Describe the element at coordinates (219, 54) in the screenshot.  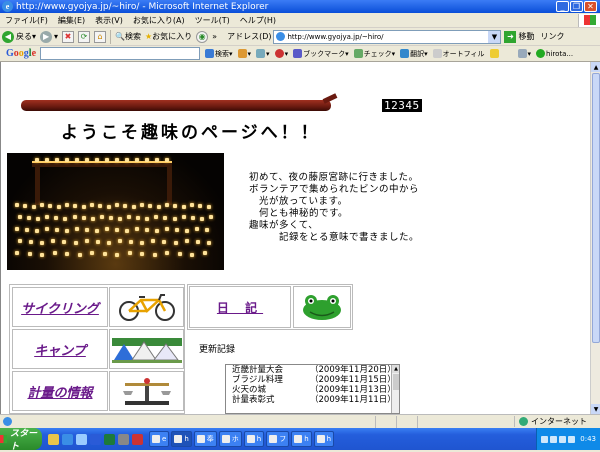
I see `google-search-button: 検索 ▾` at that location.